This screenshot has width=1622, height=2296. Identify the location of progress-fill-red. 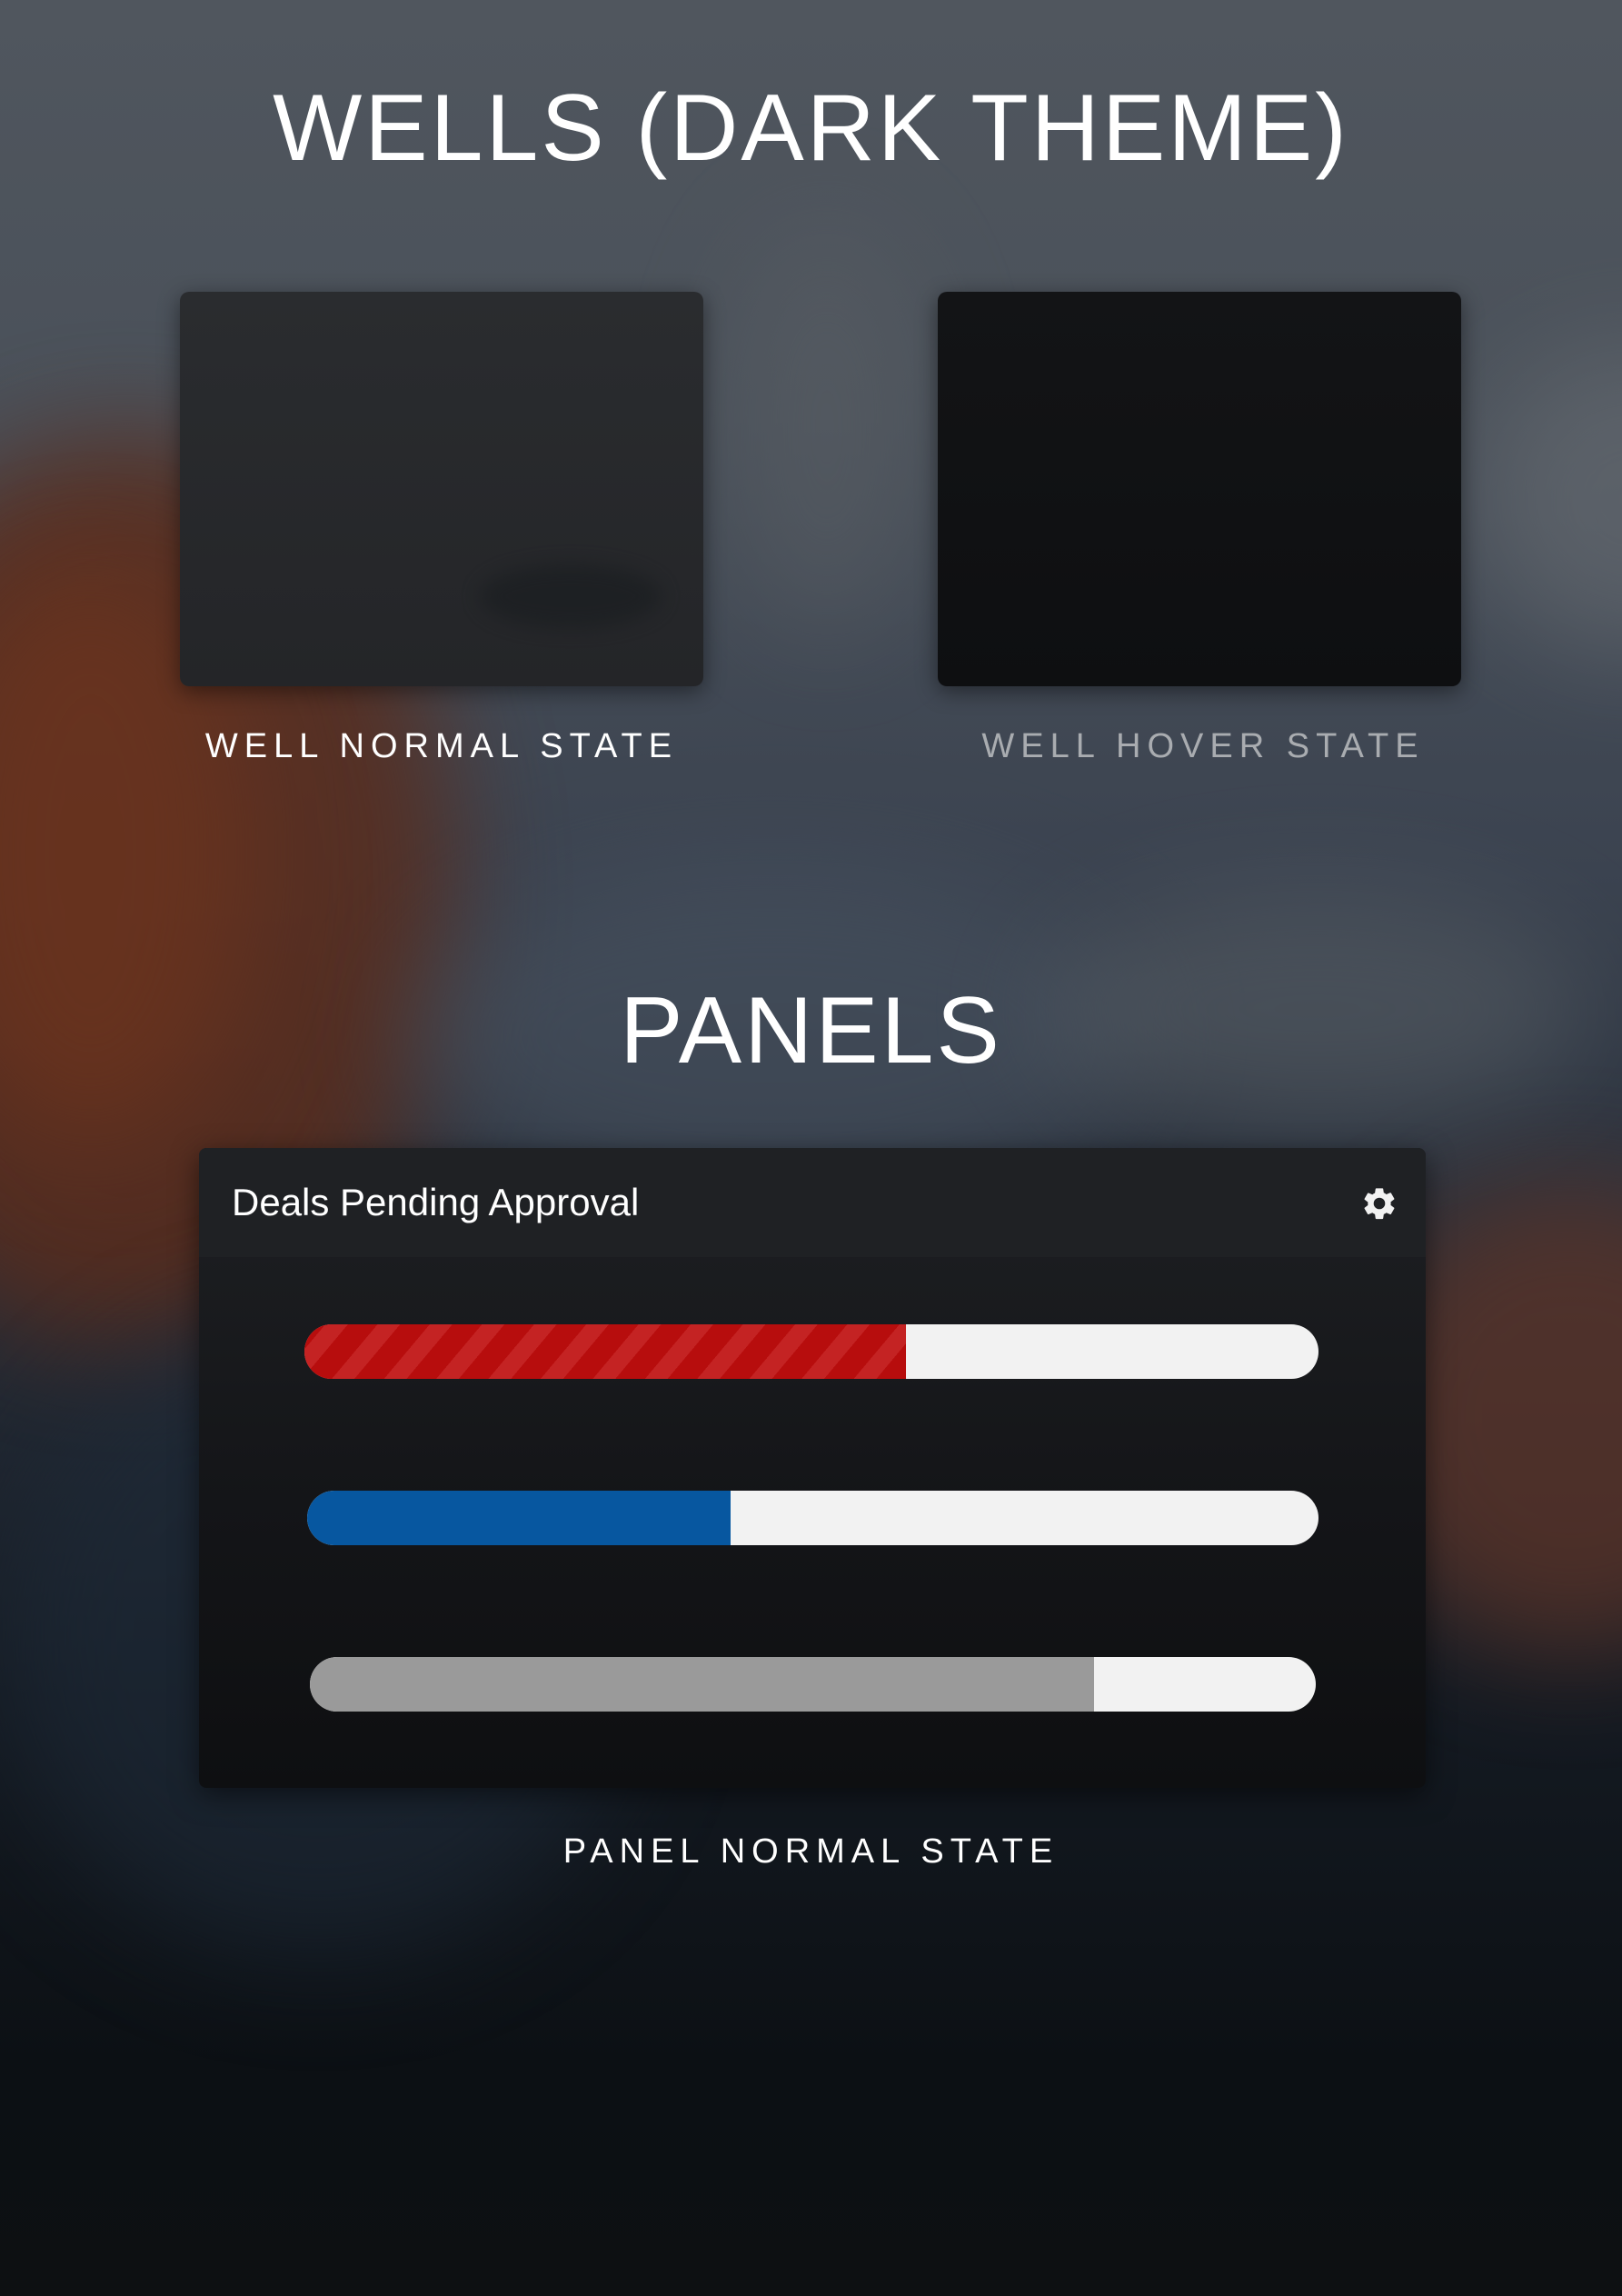
(605, 1351).